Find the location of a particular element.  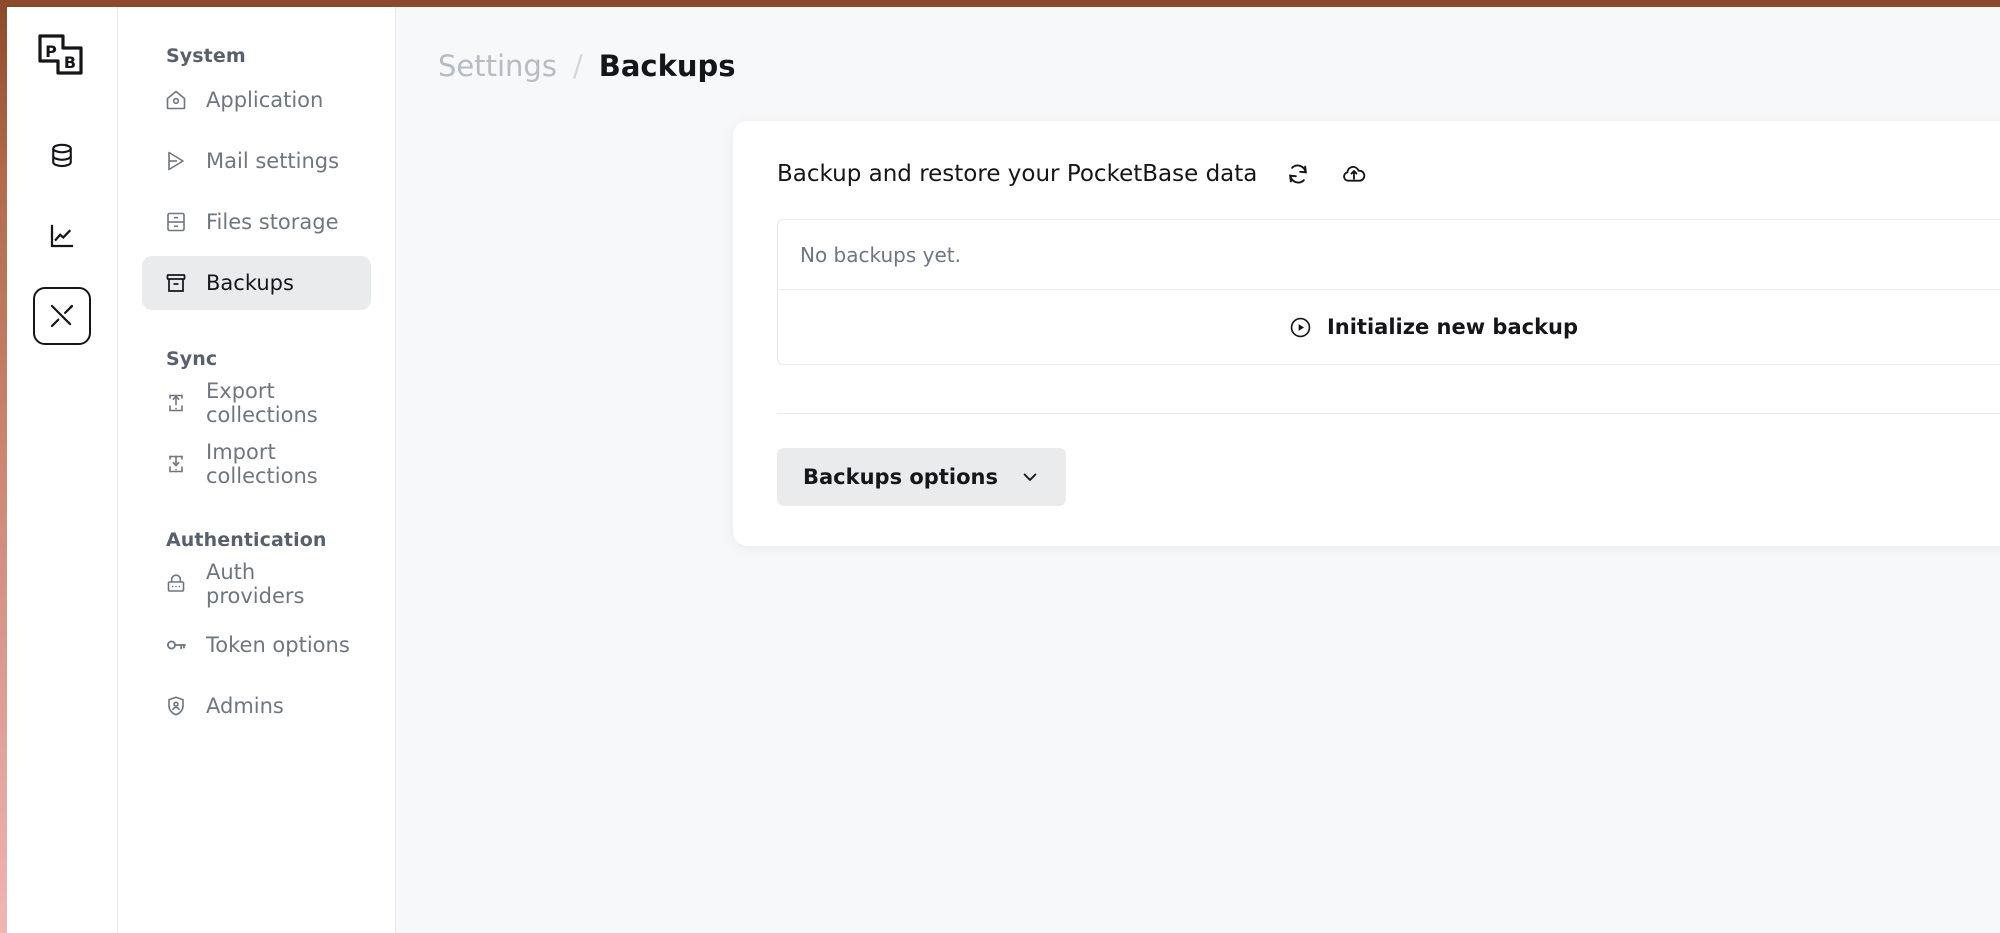

backups-list: No backups yet. Initialize new backup is located at coordinates (1388, 292).